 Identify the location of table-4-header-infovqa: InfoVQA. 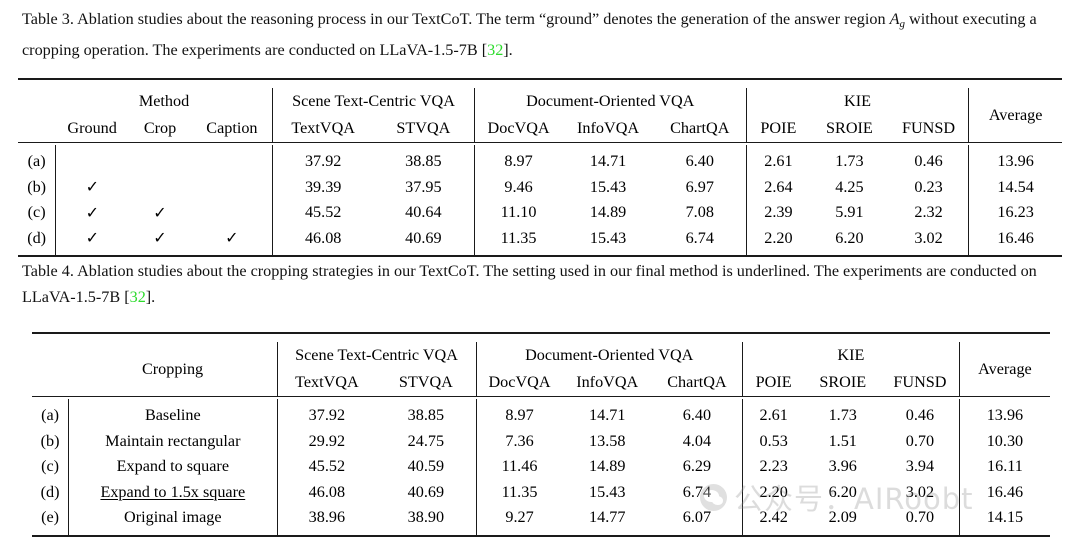
(607, 382).